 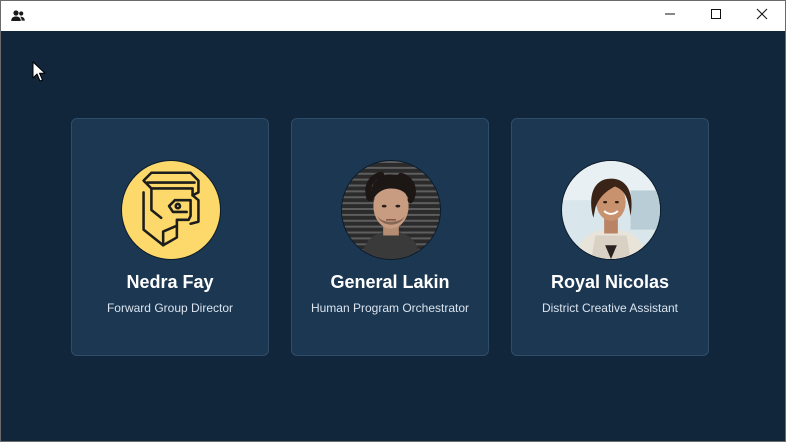 What do you see at coordinates (39, 72) in the screenshot?
I see `mouse-cursor-icon` at bounding box center [39, 72].